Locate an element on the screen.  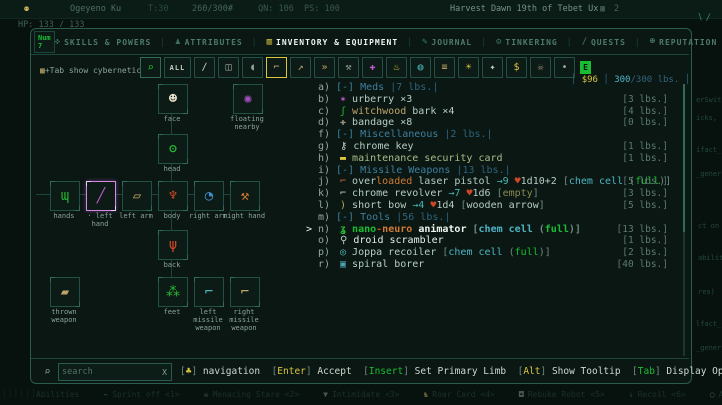
filter-shields: ◖ is located at coordinates (252, 67).